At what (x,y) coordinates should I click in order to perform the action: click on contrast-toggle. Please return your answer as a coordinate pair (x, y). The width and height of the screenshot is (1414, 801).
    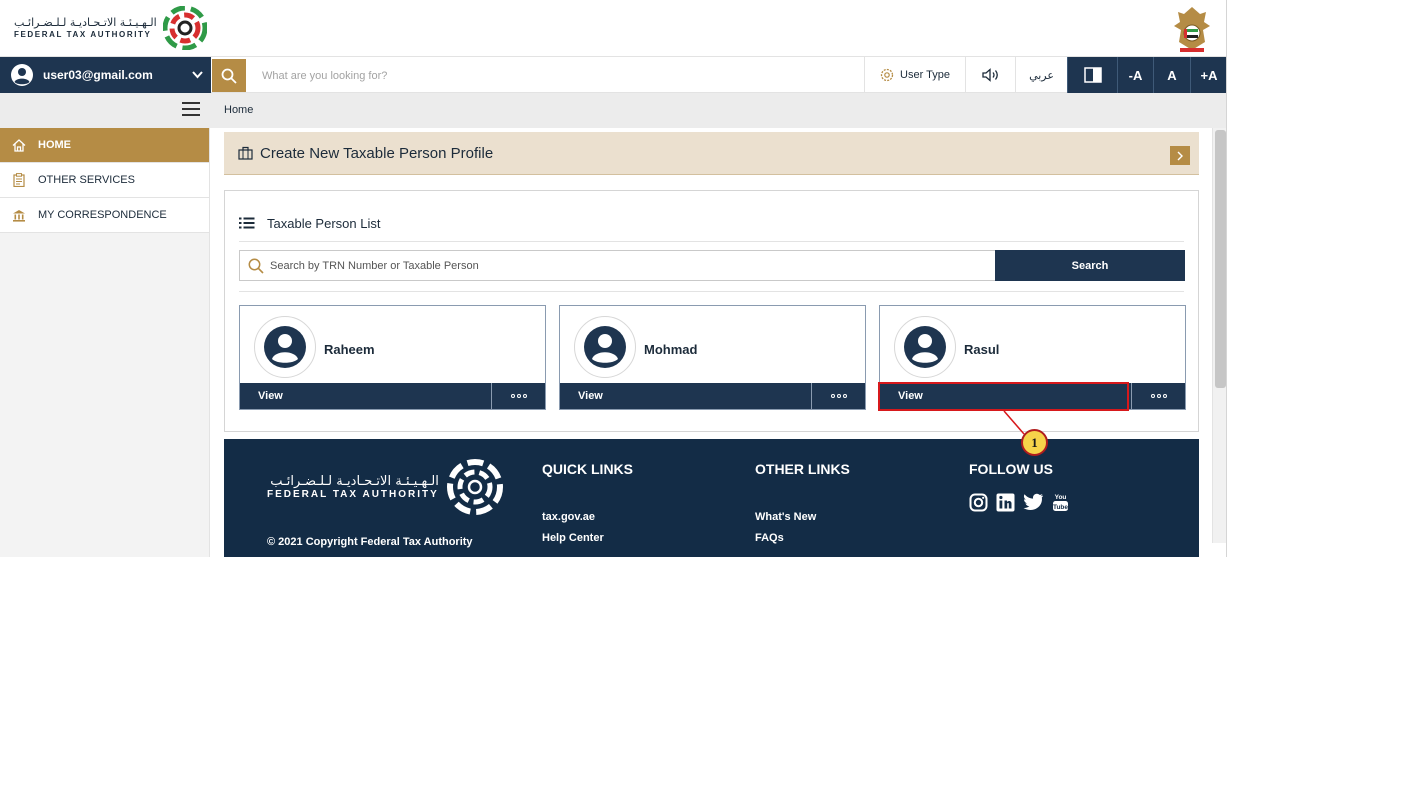
    Looking at the image, I should click on (1092, 75).